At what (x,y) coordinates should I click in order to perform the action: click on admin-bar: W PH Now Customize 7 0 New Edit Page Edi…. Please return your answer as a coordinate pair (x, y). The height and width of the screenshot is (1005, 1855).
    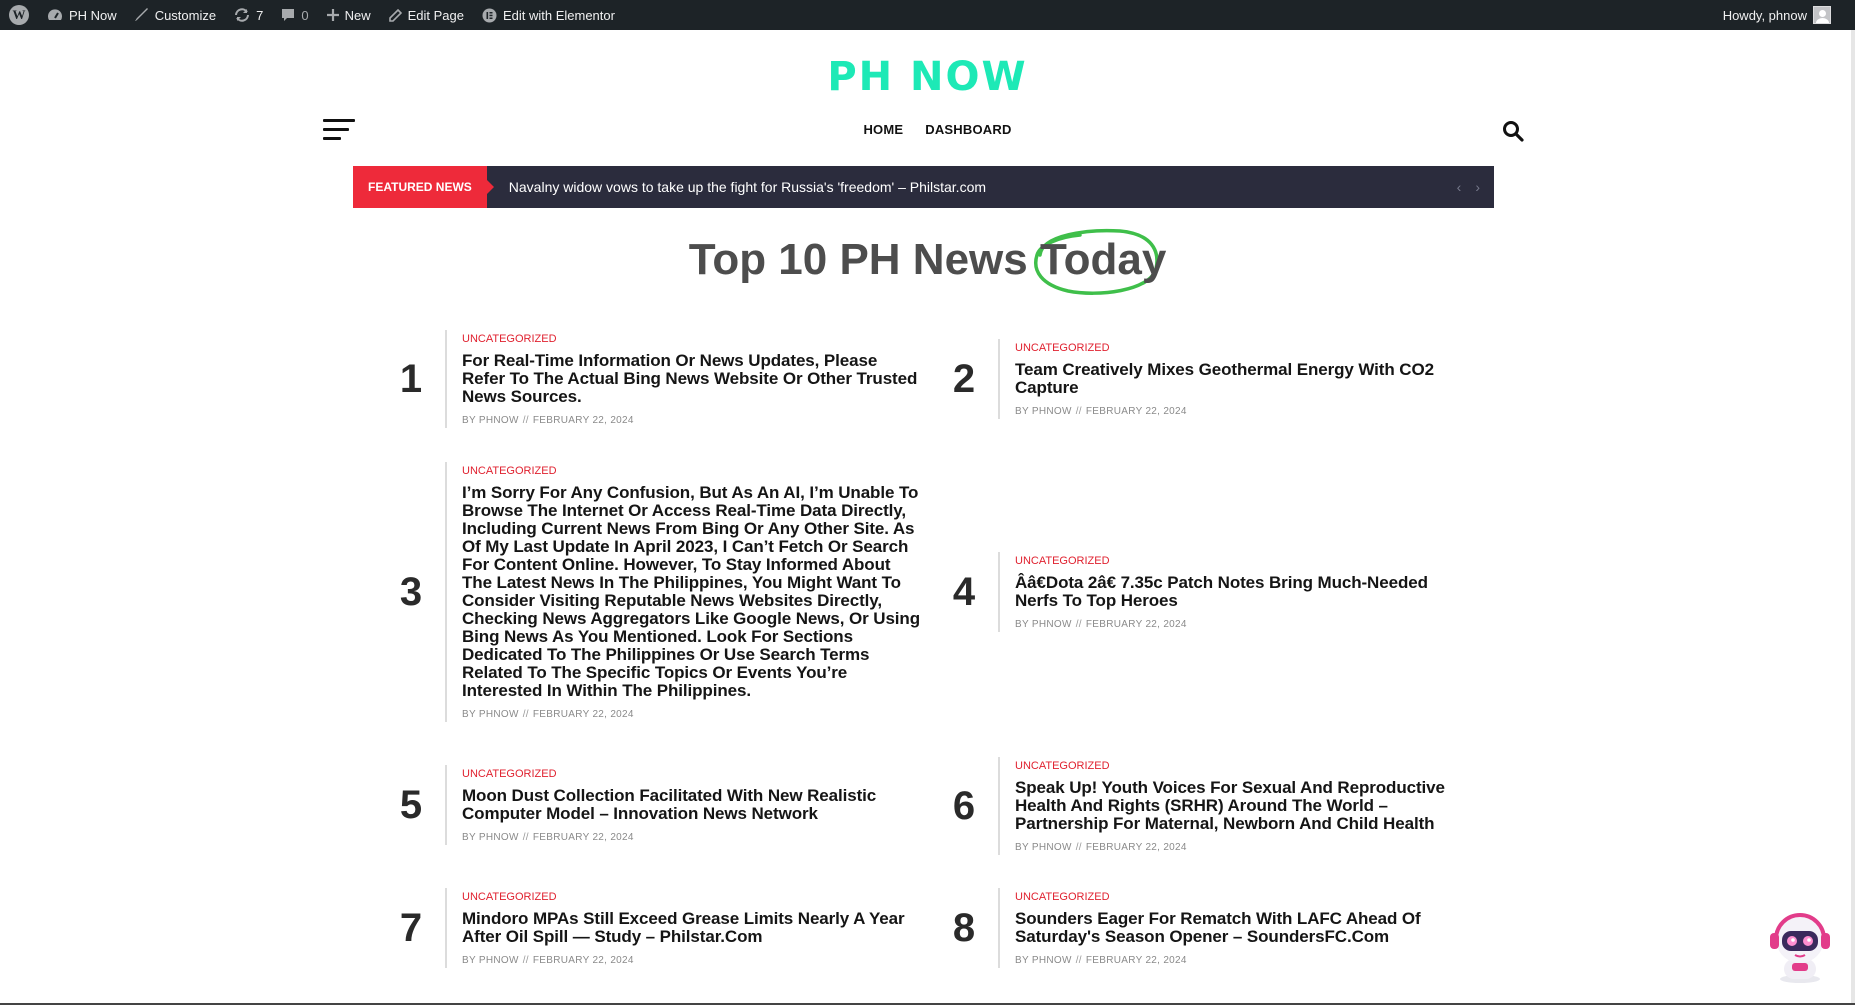
    Looking at the image, I should click on (927, 15).